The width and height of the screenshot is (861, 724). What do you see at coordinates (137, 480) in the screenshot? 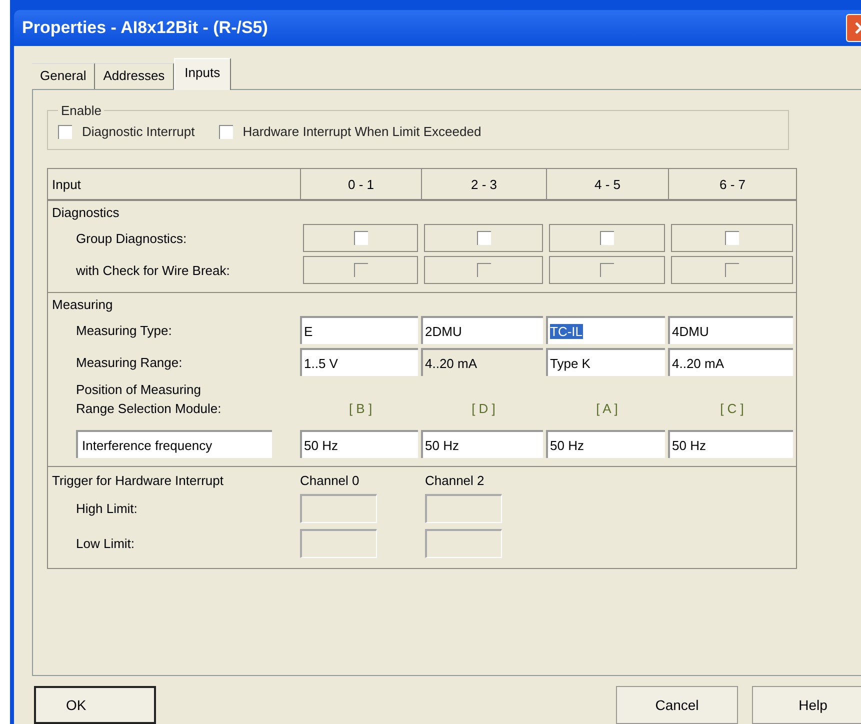
I see `section-title: Trigger for Hardware Interrupt` at bounding box center [137, 480].